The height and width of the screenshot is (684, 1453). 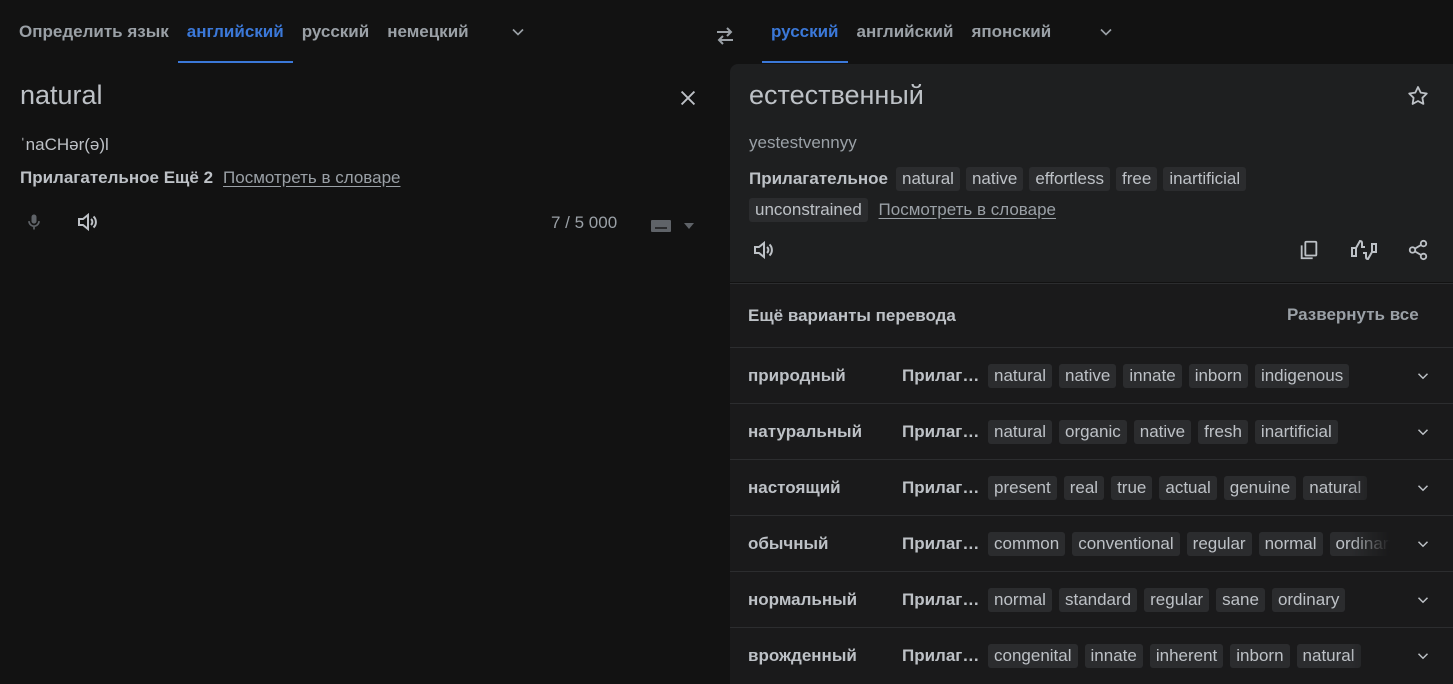 I want to click on alt-word: натуральный, so click(x=805, y=431).